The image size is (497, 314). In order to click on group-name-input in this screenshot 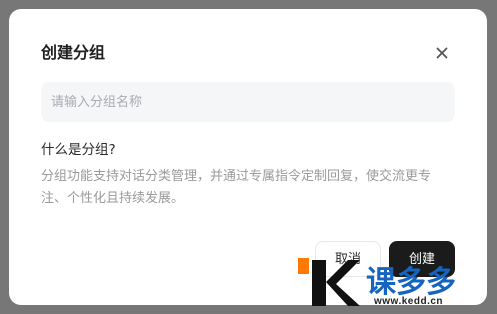, I will do `click(248, 102)`.